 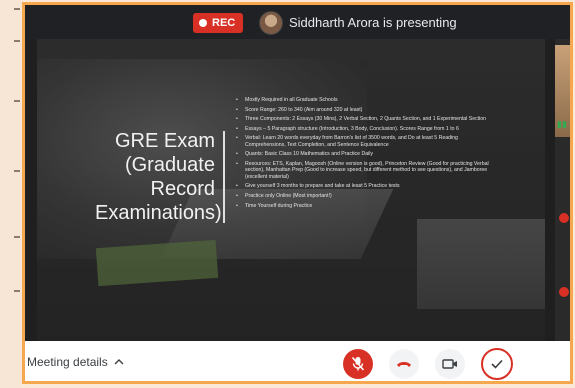 I want to click on hang-up-icon, so click(x=404, y=364).